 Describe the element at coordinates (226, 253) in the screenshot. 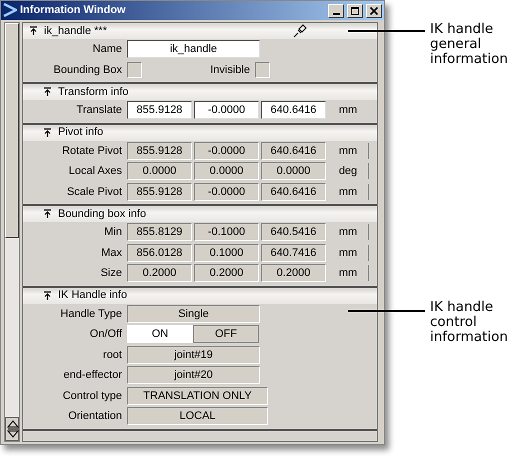

I see `value-field: 0.1000` at that location.